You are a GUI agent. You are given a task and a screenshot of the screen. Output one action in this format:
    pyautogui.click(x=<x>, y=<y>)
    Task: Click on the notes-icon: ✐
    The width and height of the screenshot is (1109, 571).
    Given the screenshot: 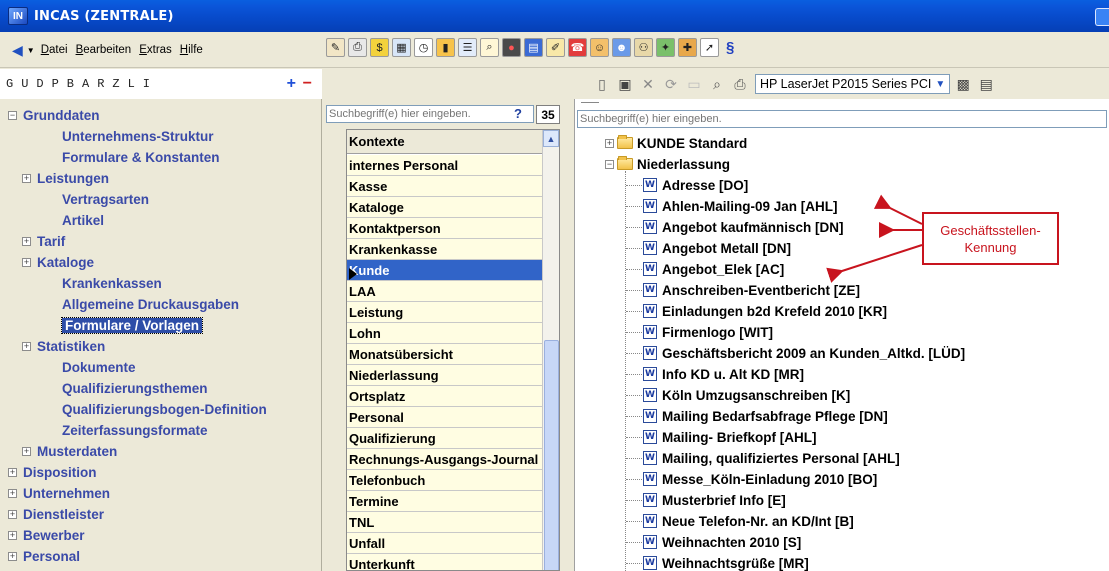 What is the action you would take?
    pyautogui.click(x=555, y=47)
    